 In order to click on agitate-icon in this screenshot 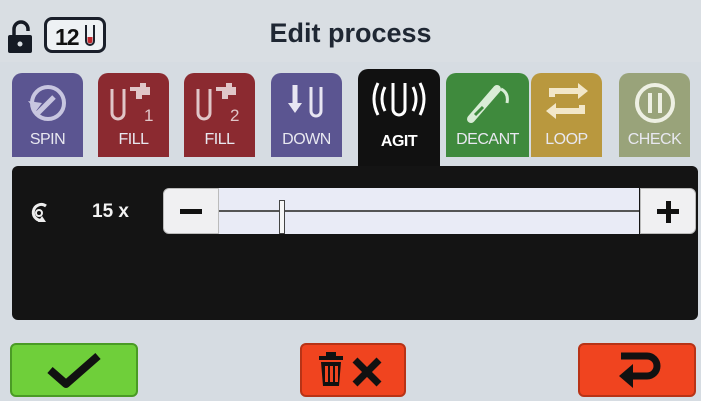, I will do `click(399, 99)`.